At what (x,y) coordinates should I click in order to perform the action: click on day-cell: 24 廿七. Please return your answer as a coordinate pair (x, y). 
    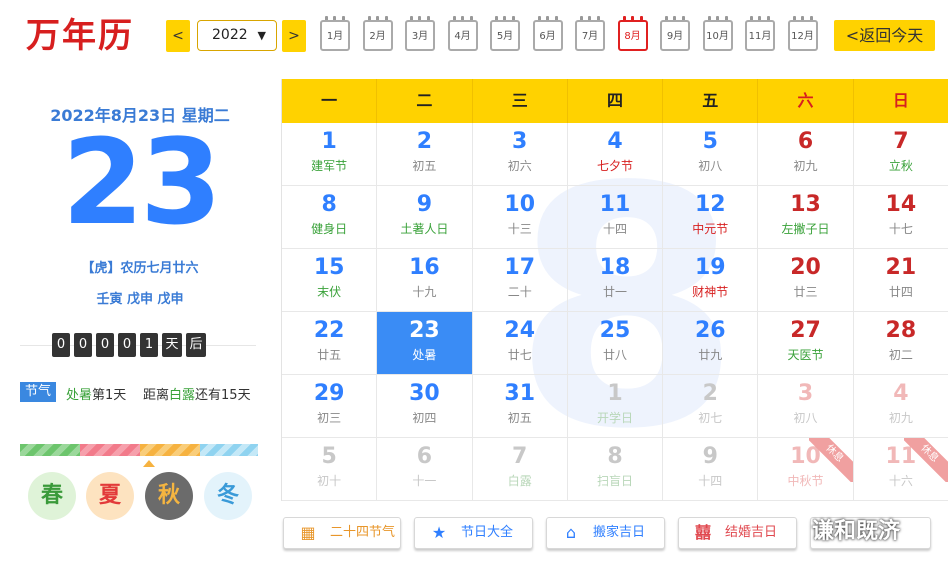
    Looking at the image, I should click on (520, 343).